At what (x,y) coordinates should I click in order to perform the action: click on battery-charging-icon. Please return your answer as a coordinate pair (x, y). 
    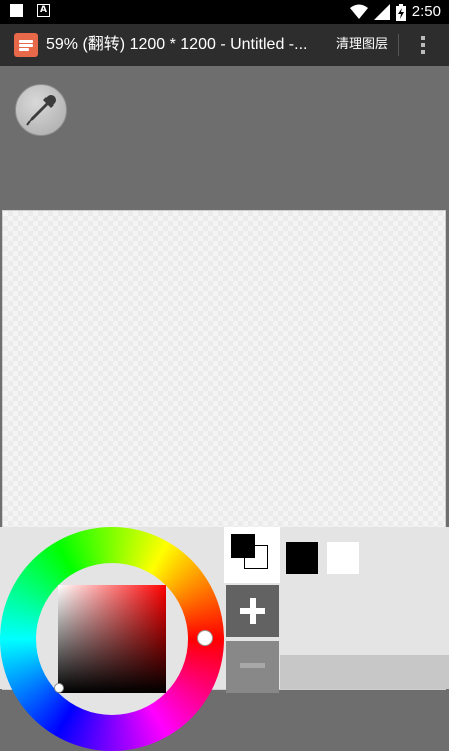
    Looking at the image, I should click on (400, 12).